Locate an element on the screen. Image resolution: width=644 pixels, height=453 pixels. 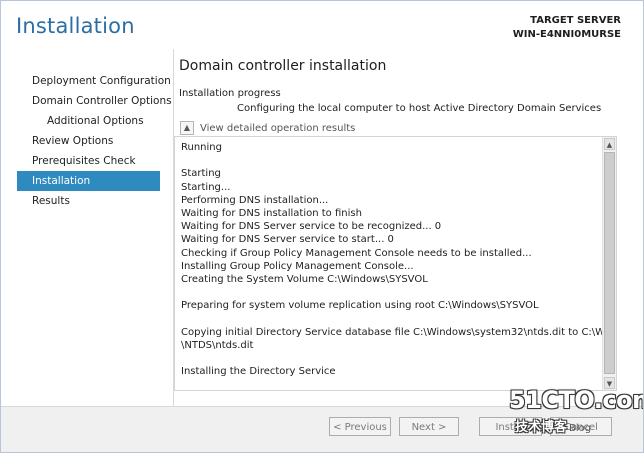
target-server-label: TARGET SERVER is located at coordinates (575, 20).